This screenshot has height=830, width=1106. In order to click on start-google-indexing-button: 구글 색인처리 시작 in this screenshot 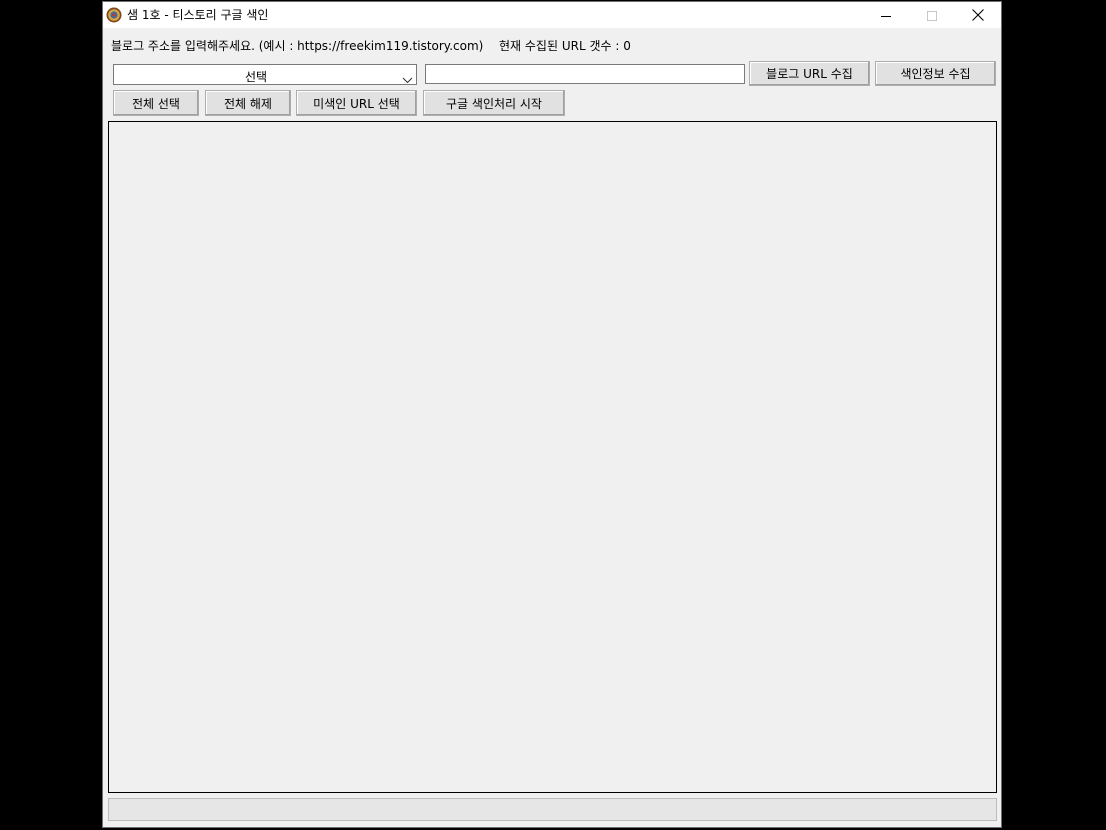, I will do `click(494, 103)`.